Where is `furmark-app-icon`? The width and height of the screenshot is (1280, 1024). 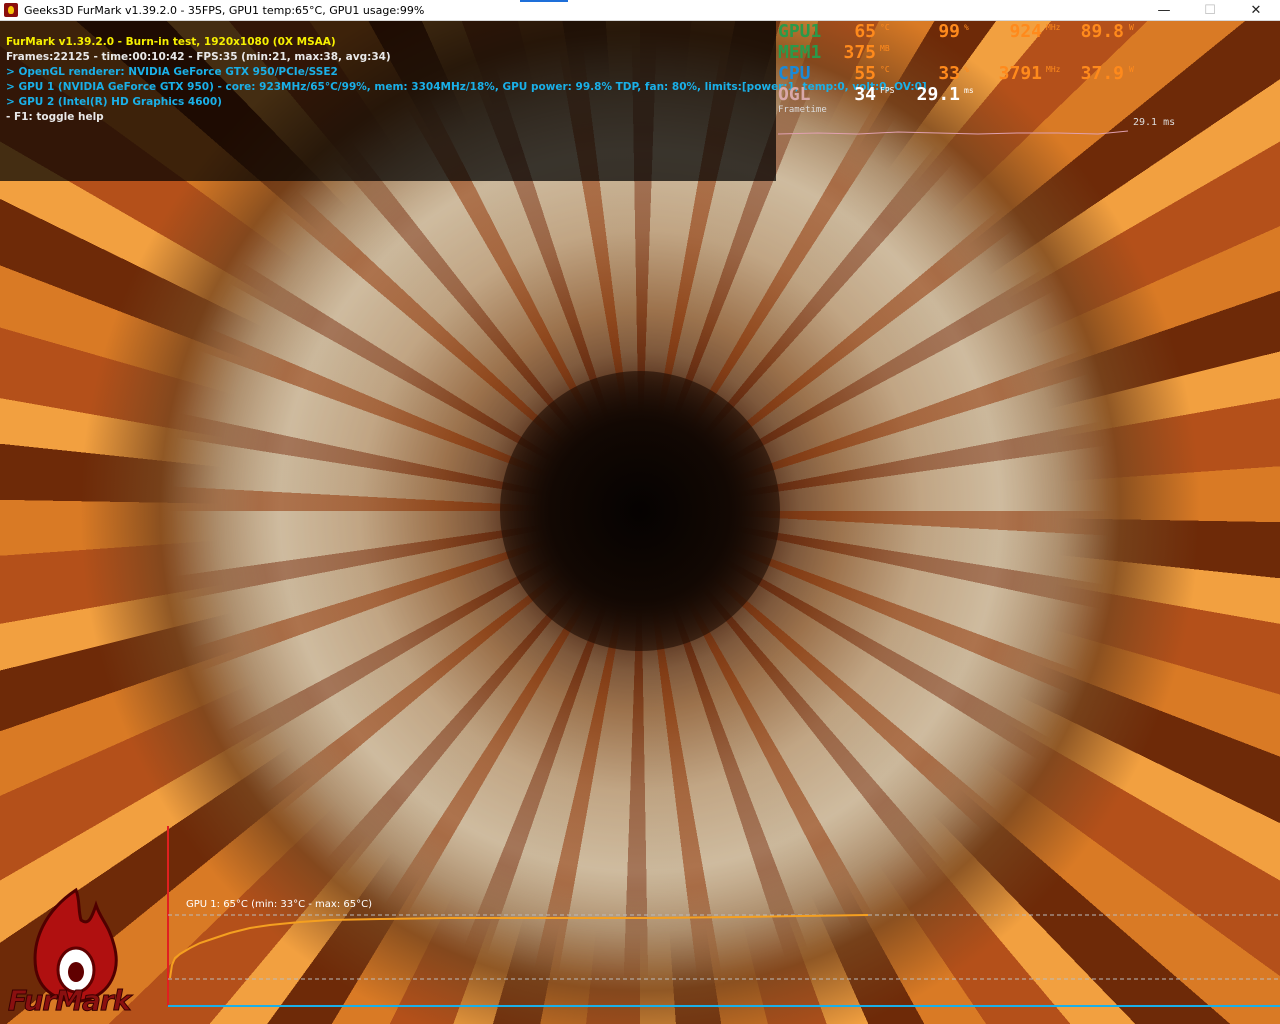 furmark-app-icon is located at coordinates (11, 10).